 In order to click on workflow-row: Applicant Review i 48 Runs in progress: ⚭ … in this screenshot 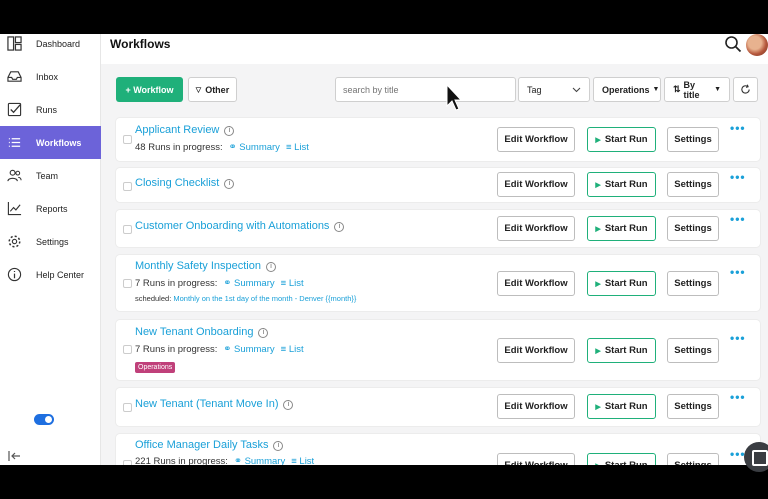, I will do `click(438, 139)`.